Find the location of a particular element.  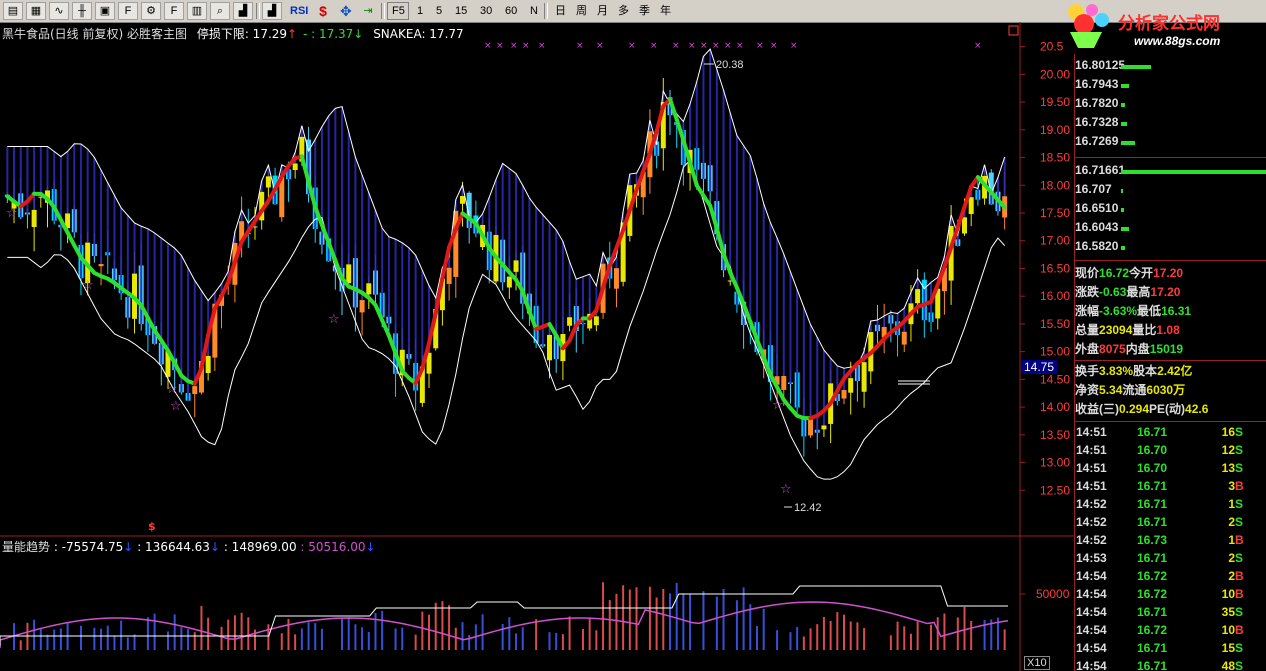

panel-corner-icon is located at coordinates (1013, 30).